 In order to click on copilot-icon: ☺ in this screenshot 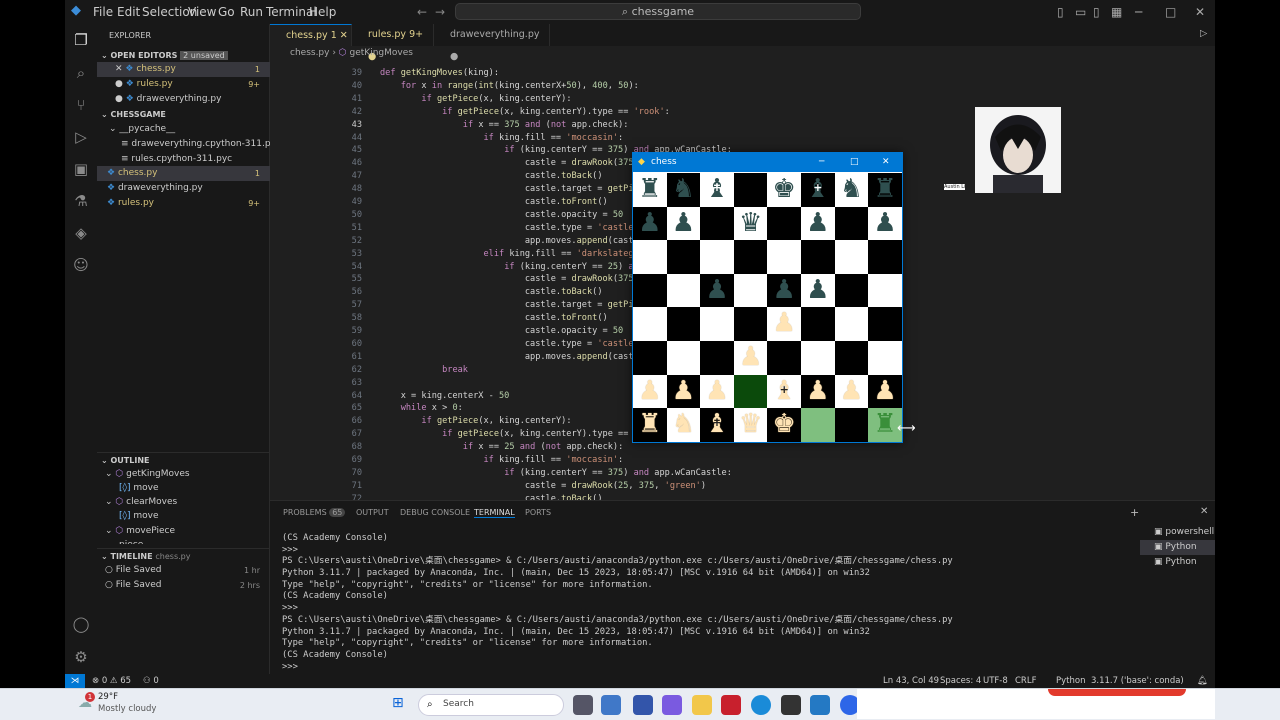, I will do `click(81, 265)`.